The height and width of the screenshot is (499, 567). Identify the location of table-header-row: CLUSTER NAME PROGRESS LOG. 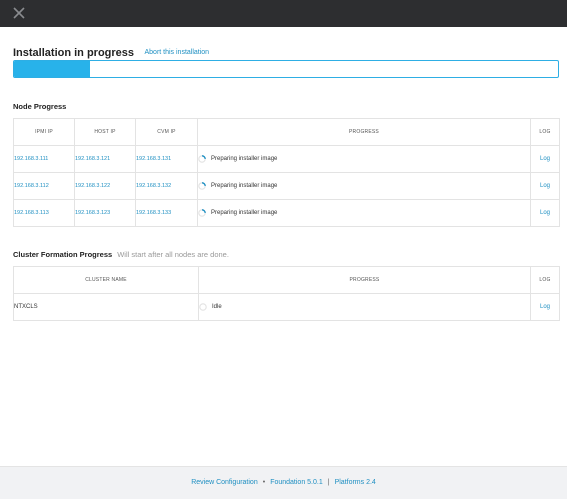
(286, 280).